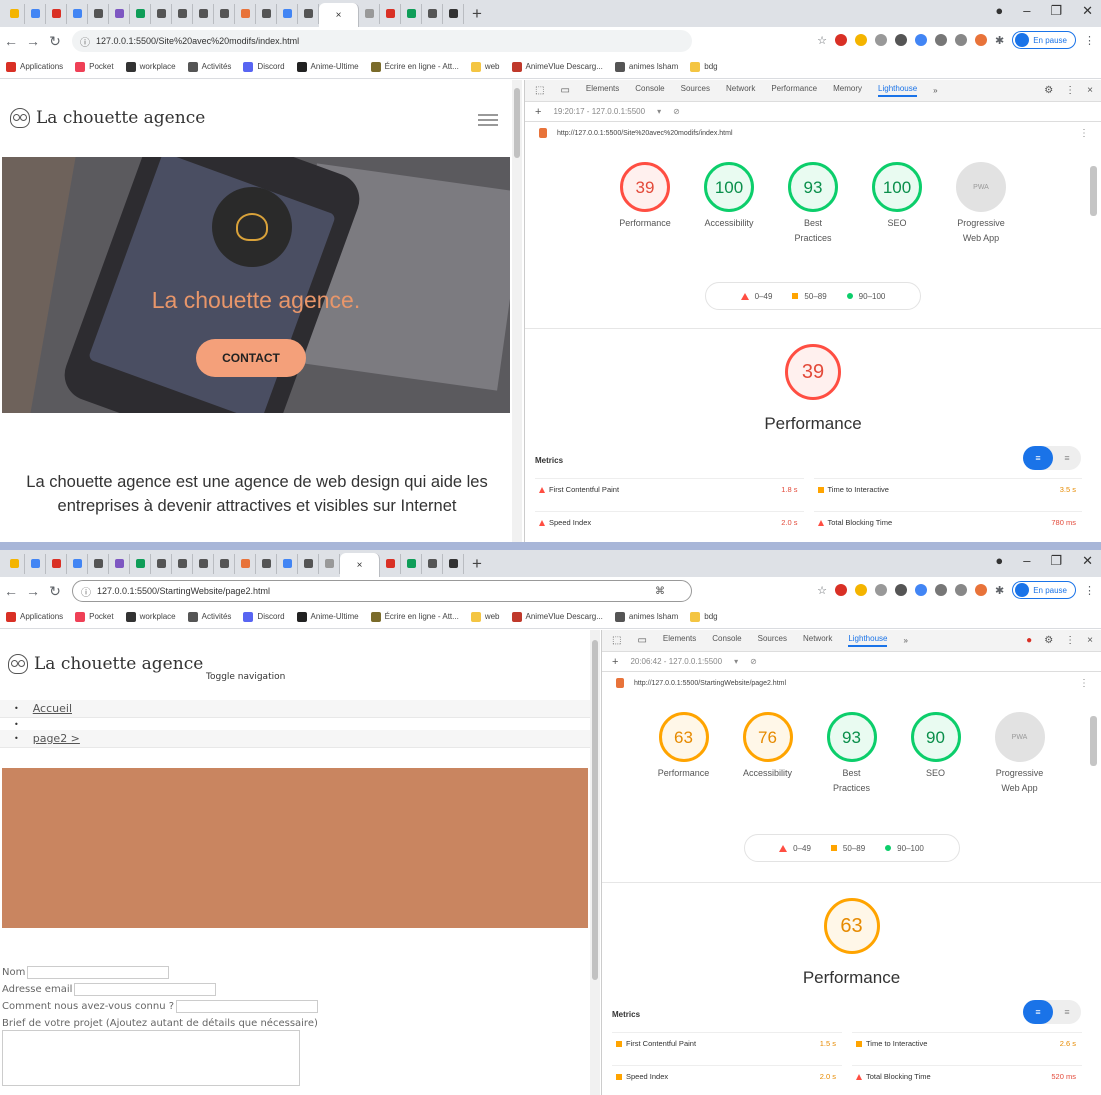  What do you see at coordinates (1038, 458) in the screenshot?
I see `list-view-icon: ≡` at bounding box center [1038, 458].